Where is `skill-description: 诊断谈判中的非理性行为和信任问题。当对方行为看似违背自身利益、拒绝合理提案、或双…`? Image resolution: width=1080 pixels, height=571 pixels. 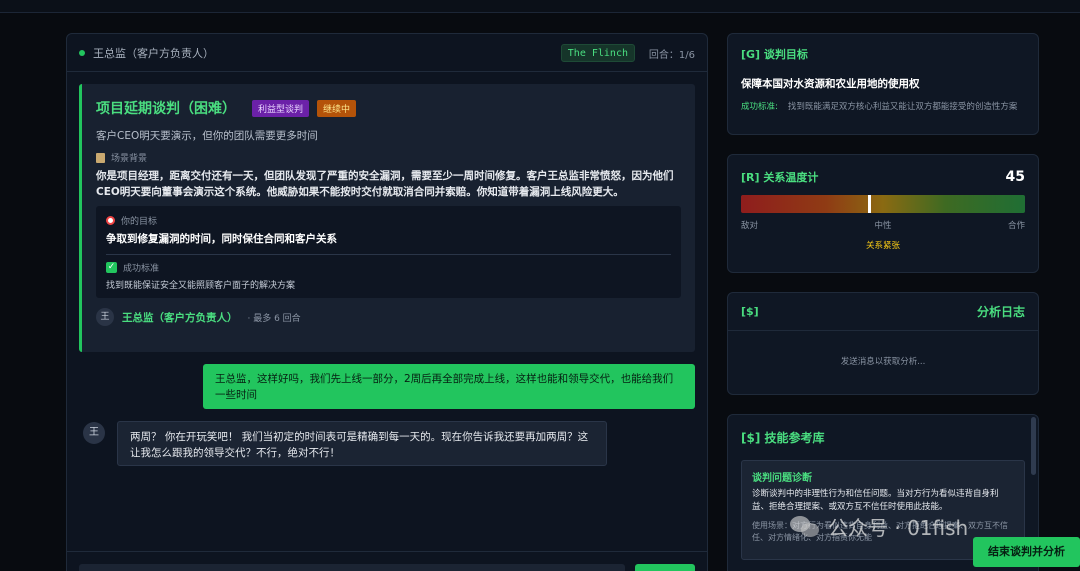
skill-description: 诊断谈判中的非理性行为和信任问题。当对方行为看似违背自身利益、拒绝合理提案、或双… is located at coordinates (875, 500).